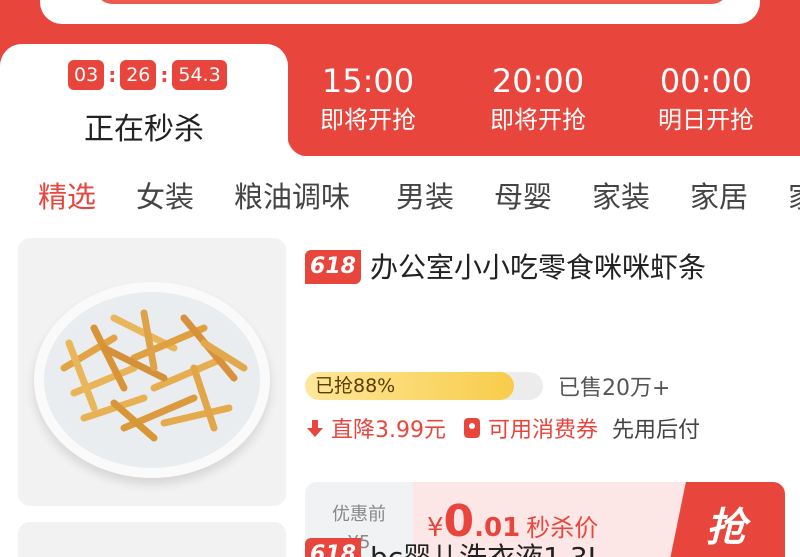  What do you see at coordinates (726, 519) in the screenshot?
I see `grab-button: 抢` at bounding box center [726, 519].